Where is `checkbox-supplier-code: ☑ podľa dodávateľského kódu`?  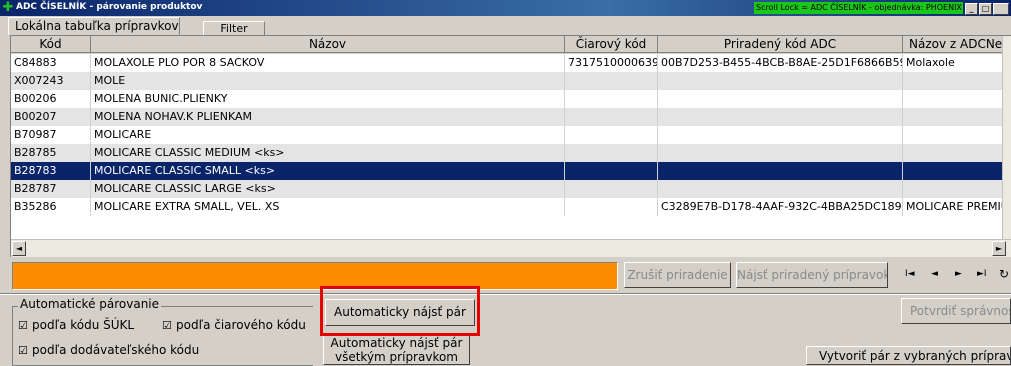
checkbox-supplier-code: ☑ podľa dodávateľského kódu is located at coordinates (108, 350).